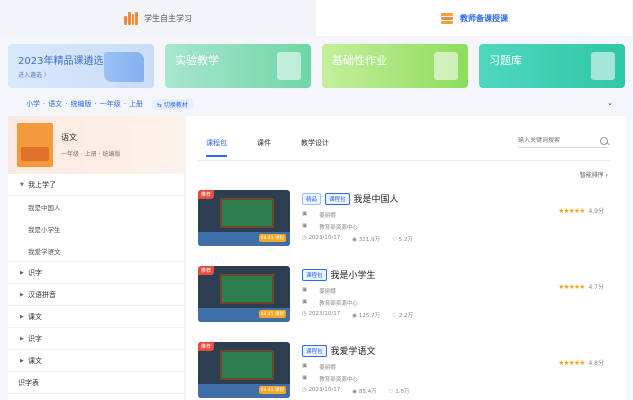  I want to click on tab-label: 教师备课授课, so click(484, 18).